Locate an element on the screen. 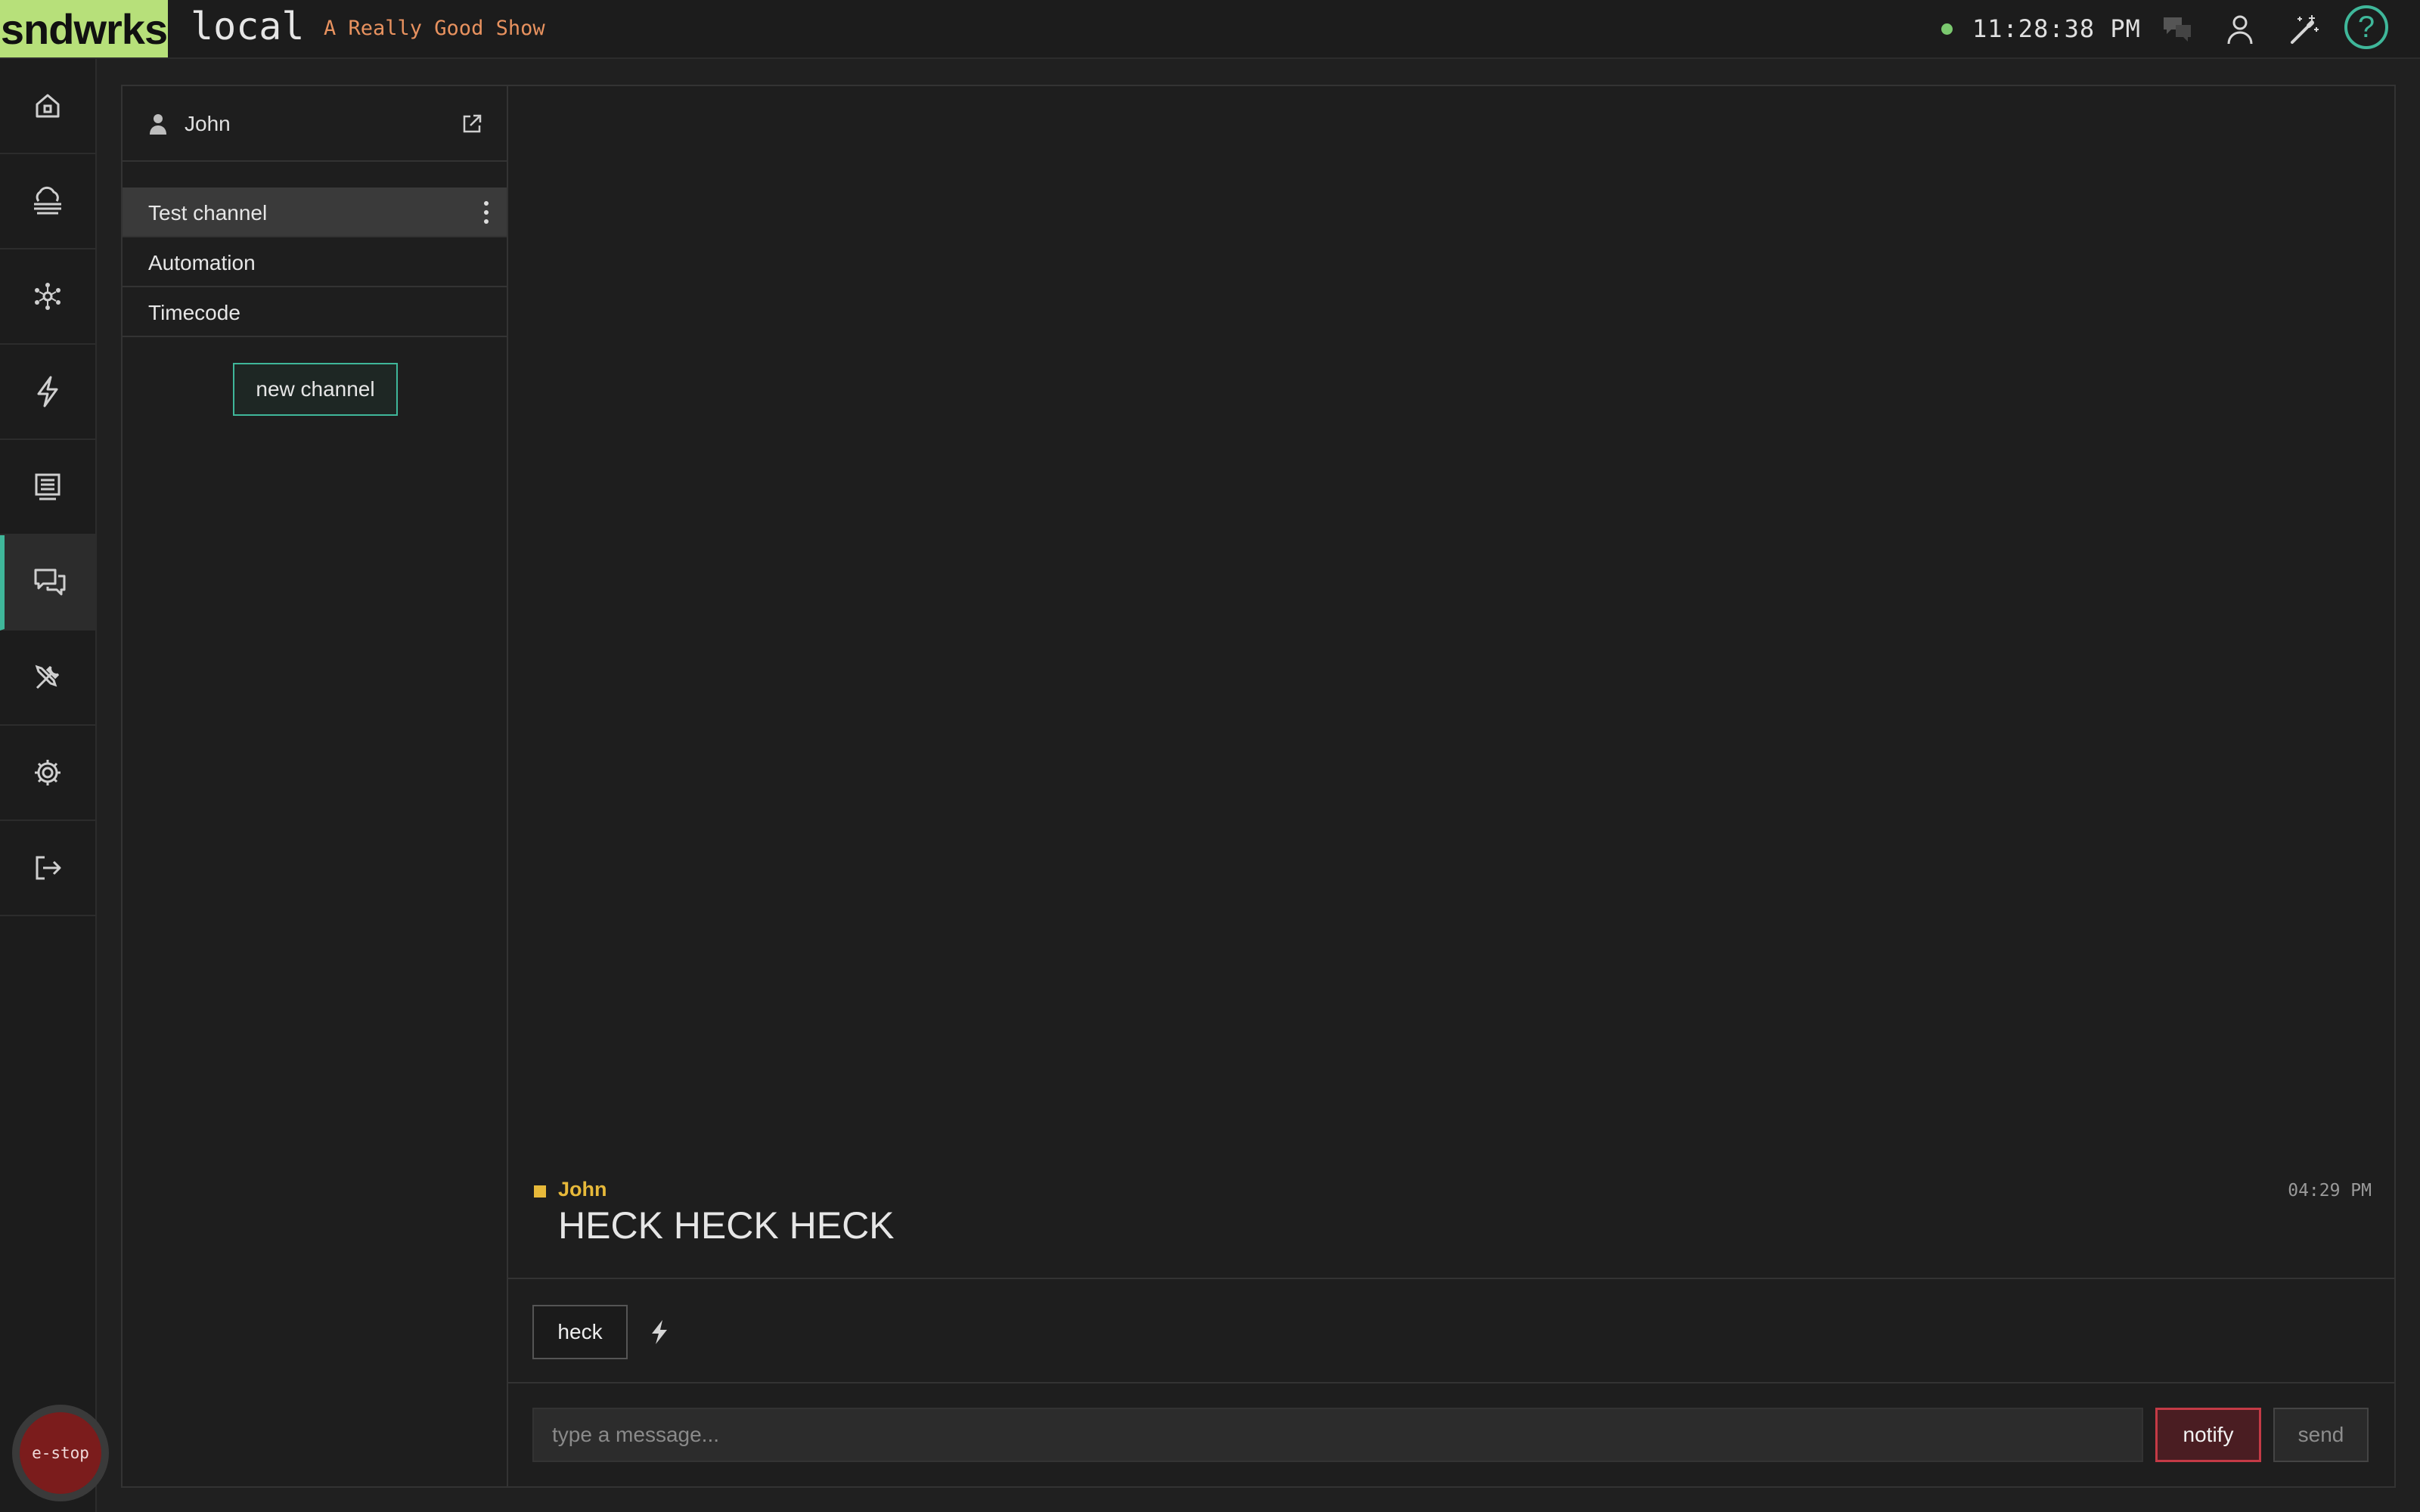 The image size is (2420, 1512). display-icon is located at coordinates (47, 487).